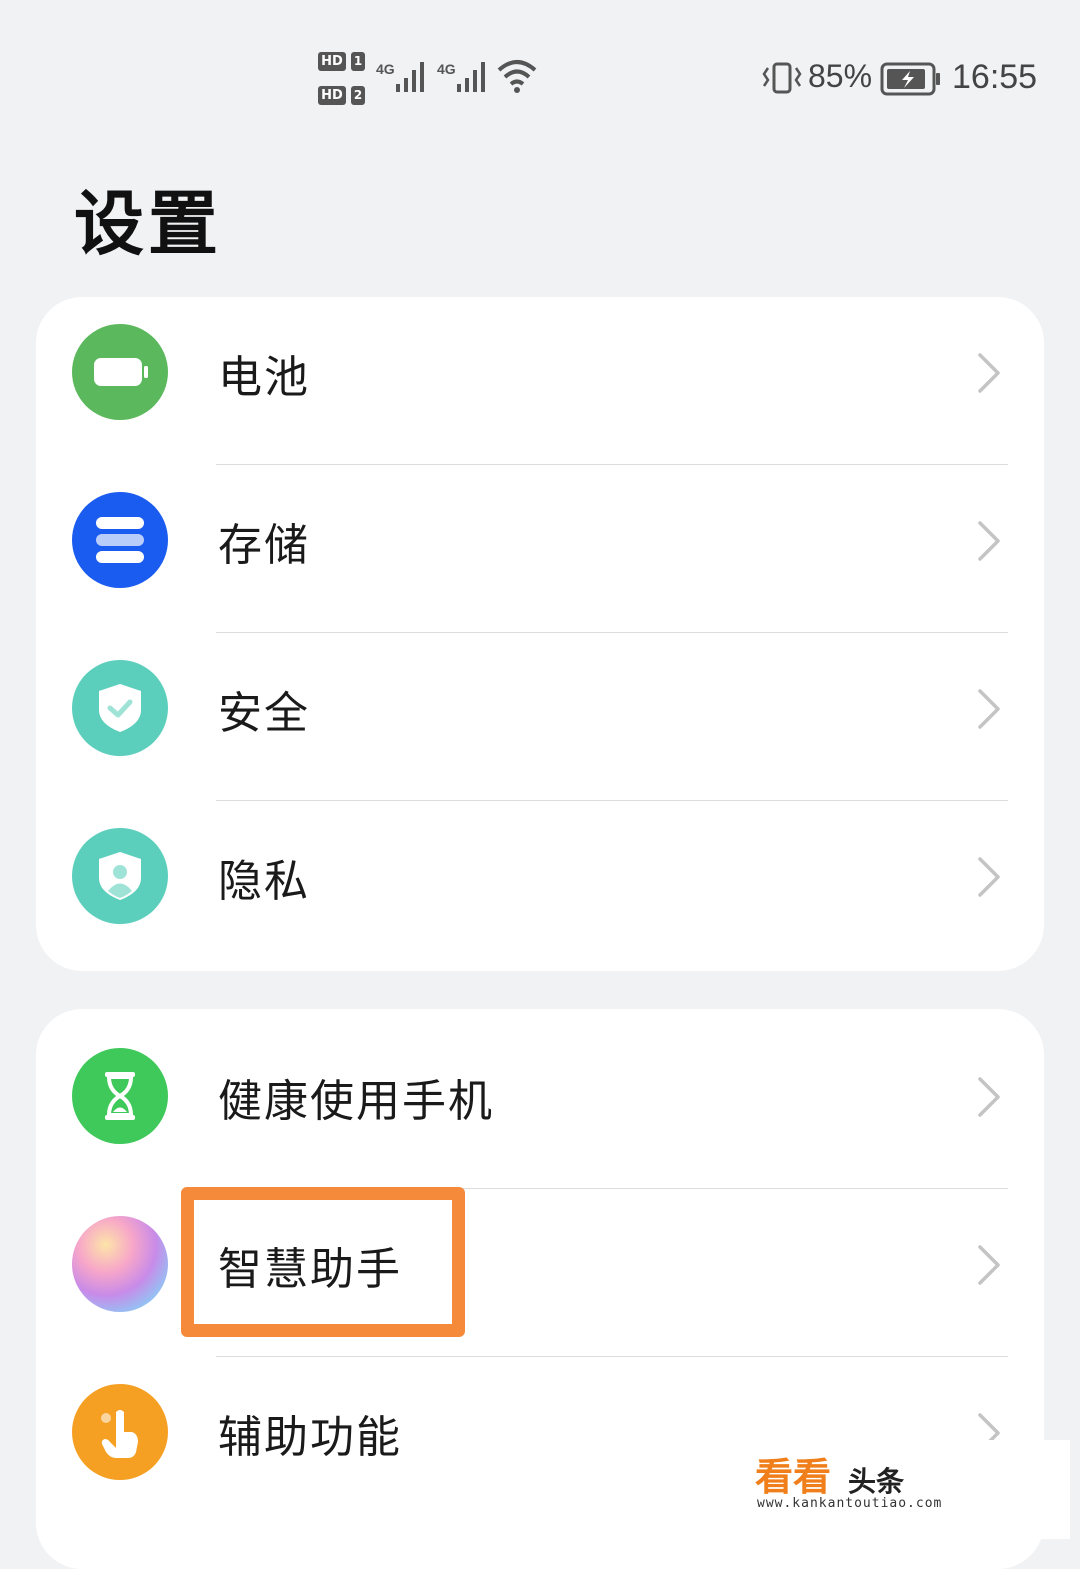  I want to click on settings-item-label: 隐私, so click(264, 881).